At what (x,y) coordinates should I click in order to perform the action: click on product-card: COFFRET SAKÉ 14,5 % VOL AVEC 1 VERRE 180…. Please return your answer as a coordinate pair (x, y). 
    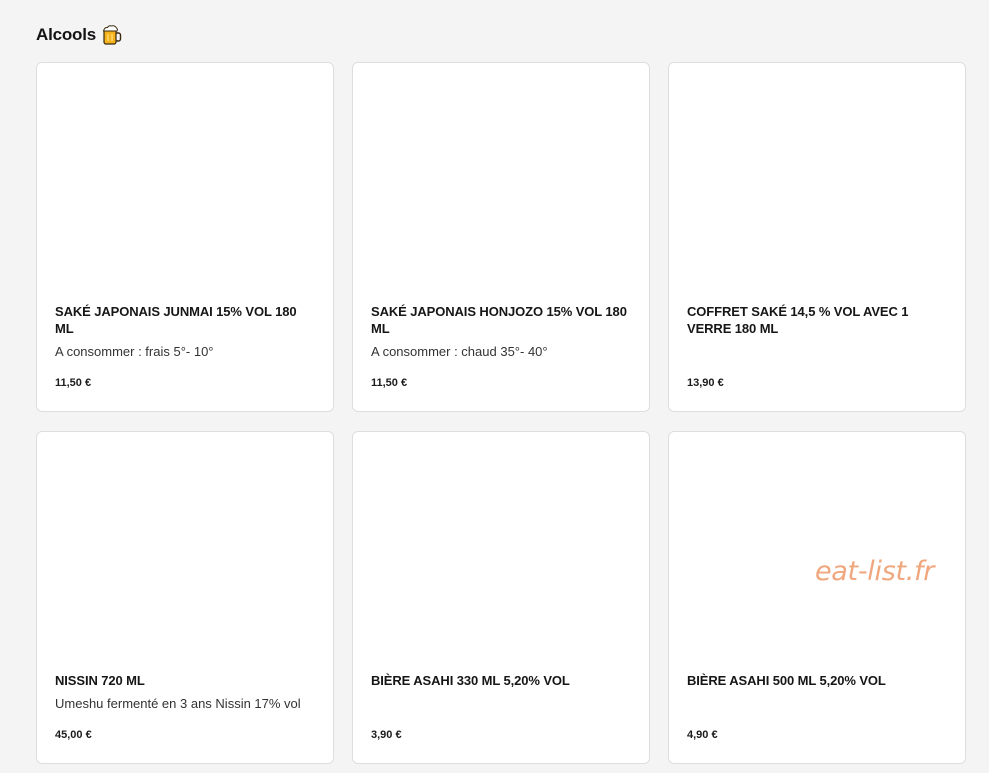
    Looking at the image, I should click on (817, 237).